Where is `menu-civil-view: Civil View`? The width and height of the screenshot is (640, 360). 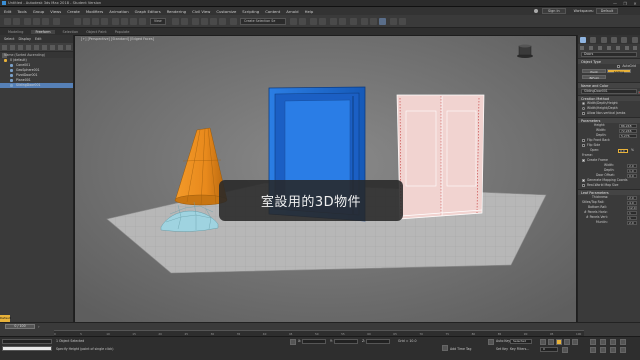 menu-civil-view: Civil View is located at coordinates (201, 11).